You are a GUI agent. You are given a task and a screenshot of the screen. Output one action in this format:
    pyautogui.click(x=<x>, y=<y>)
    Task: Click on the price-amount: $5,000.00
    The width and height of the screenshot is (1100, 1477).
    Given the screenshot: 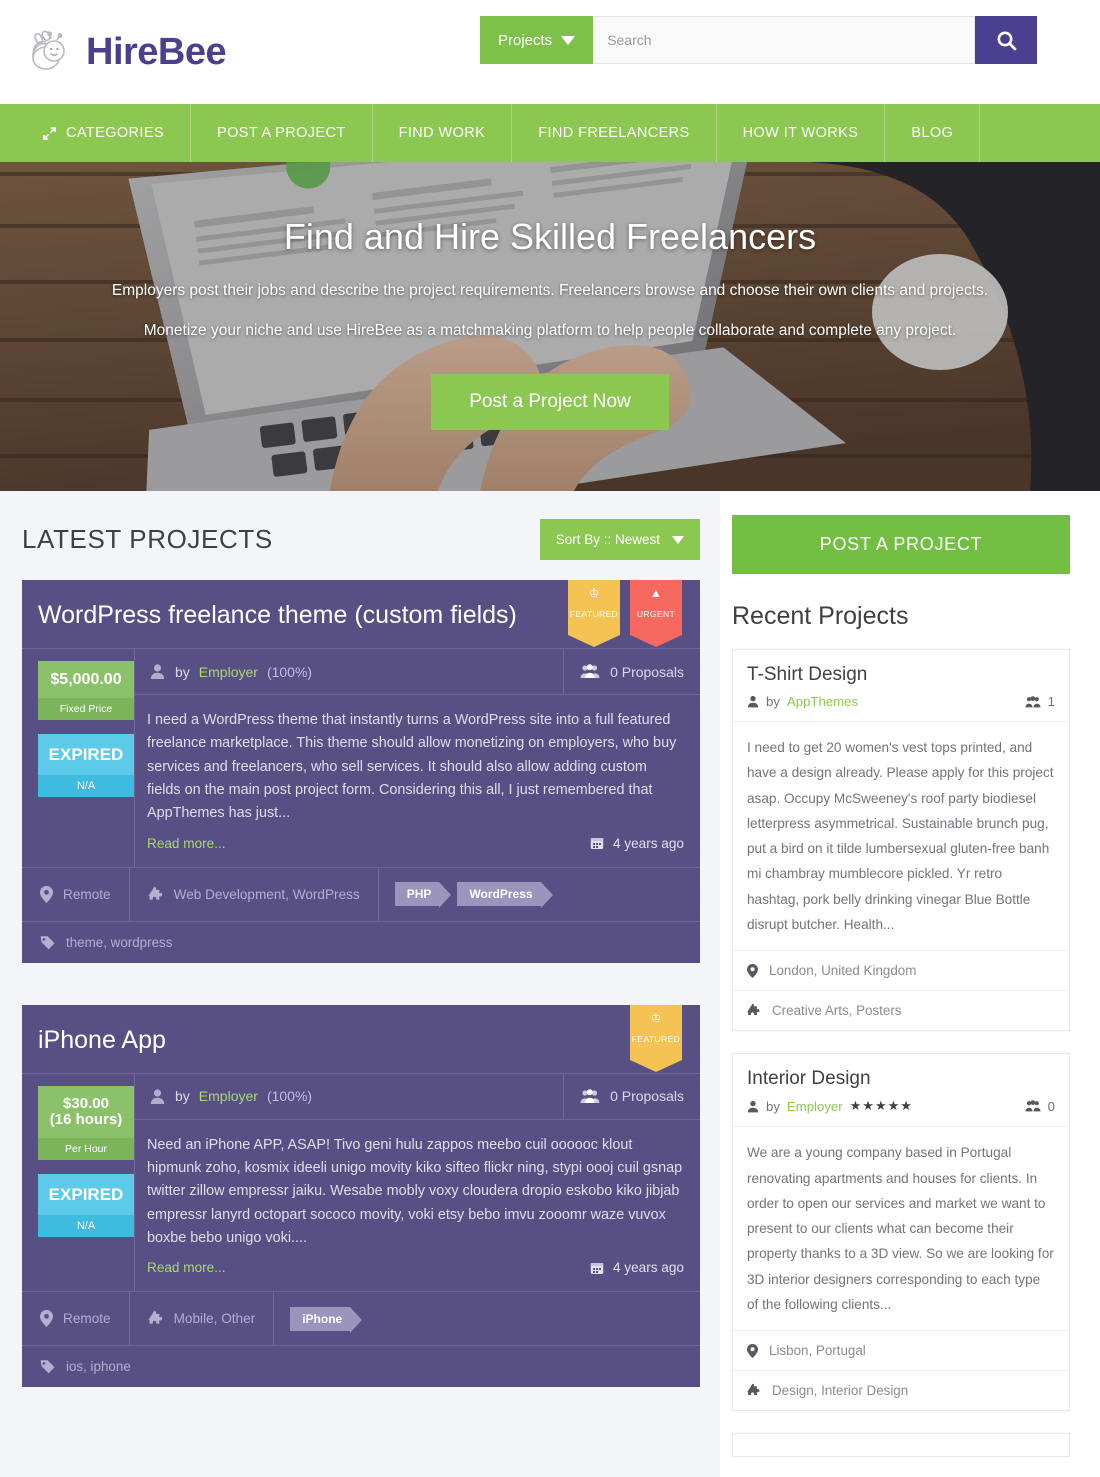 What is the action you would take?
    pyautogui.click(x=86, y=679)
    